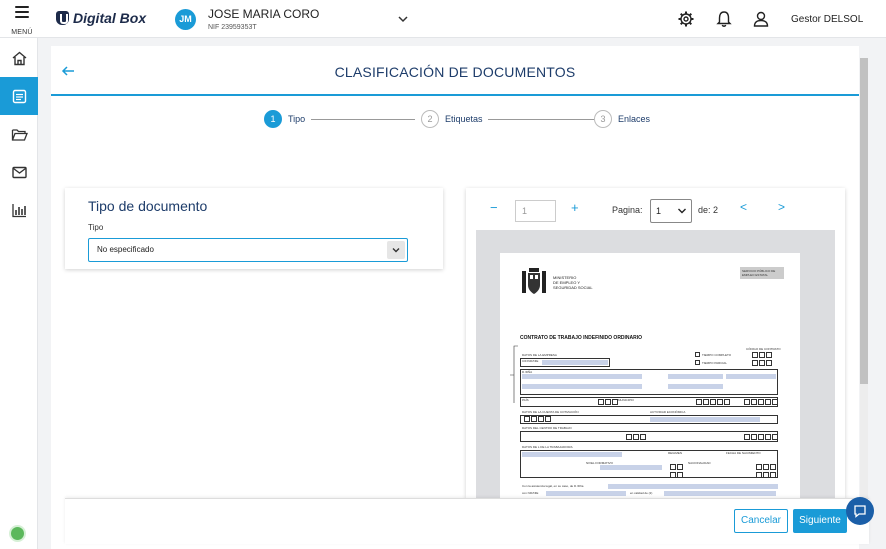 The image size is (886, 549). What do you see at coordinates (668, 412) in the screenshot?
I see `activity-label: ACTIVIDAD ECONÓMICA` at bounding box center [668, 412].